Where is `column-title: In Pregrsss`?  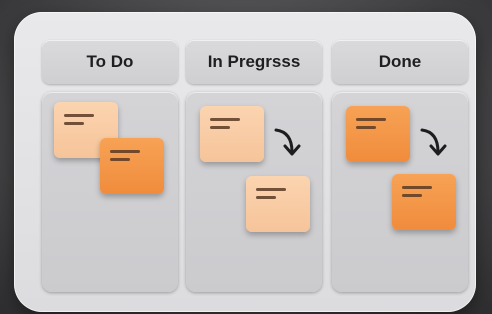 column-title: In Pregrsss is located at coordinates (254, 61).